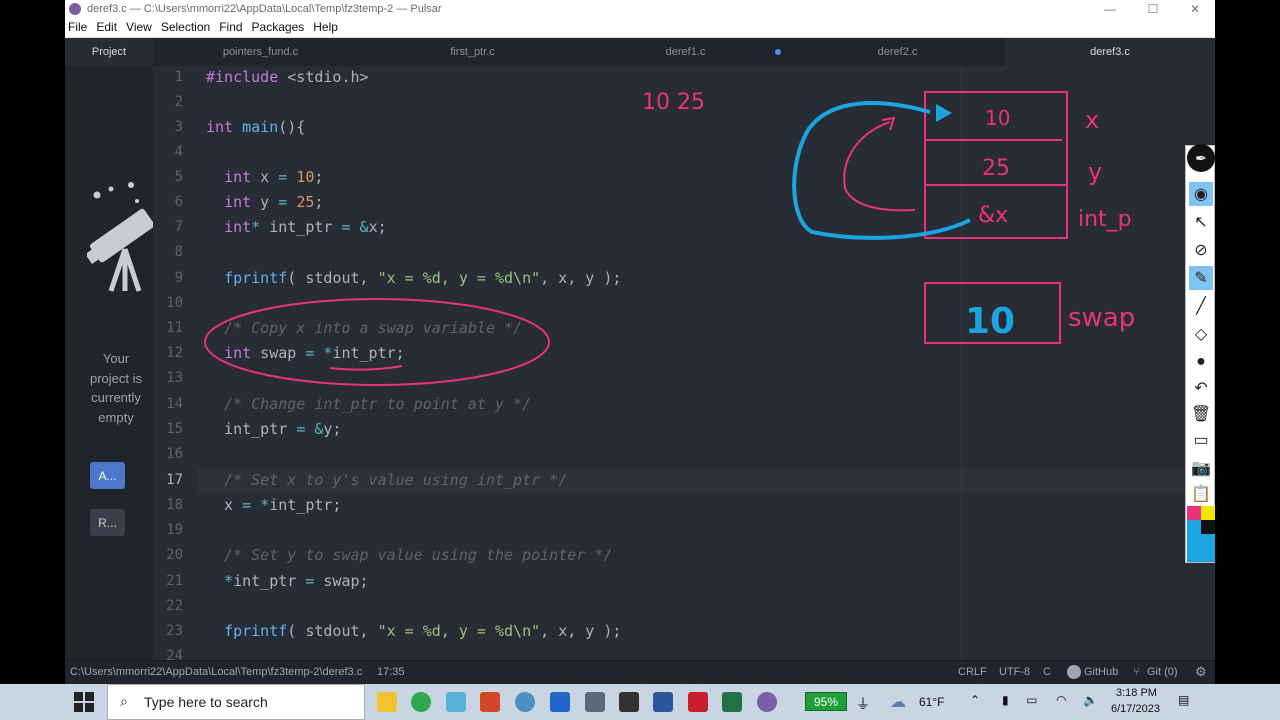 This screenshot has height=720, width=1280. I want to click on current-color-swatch, so click(1201, 548).